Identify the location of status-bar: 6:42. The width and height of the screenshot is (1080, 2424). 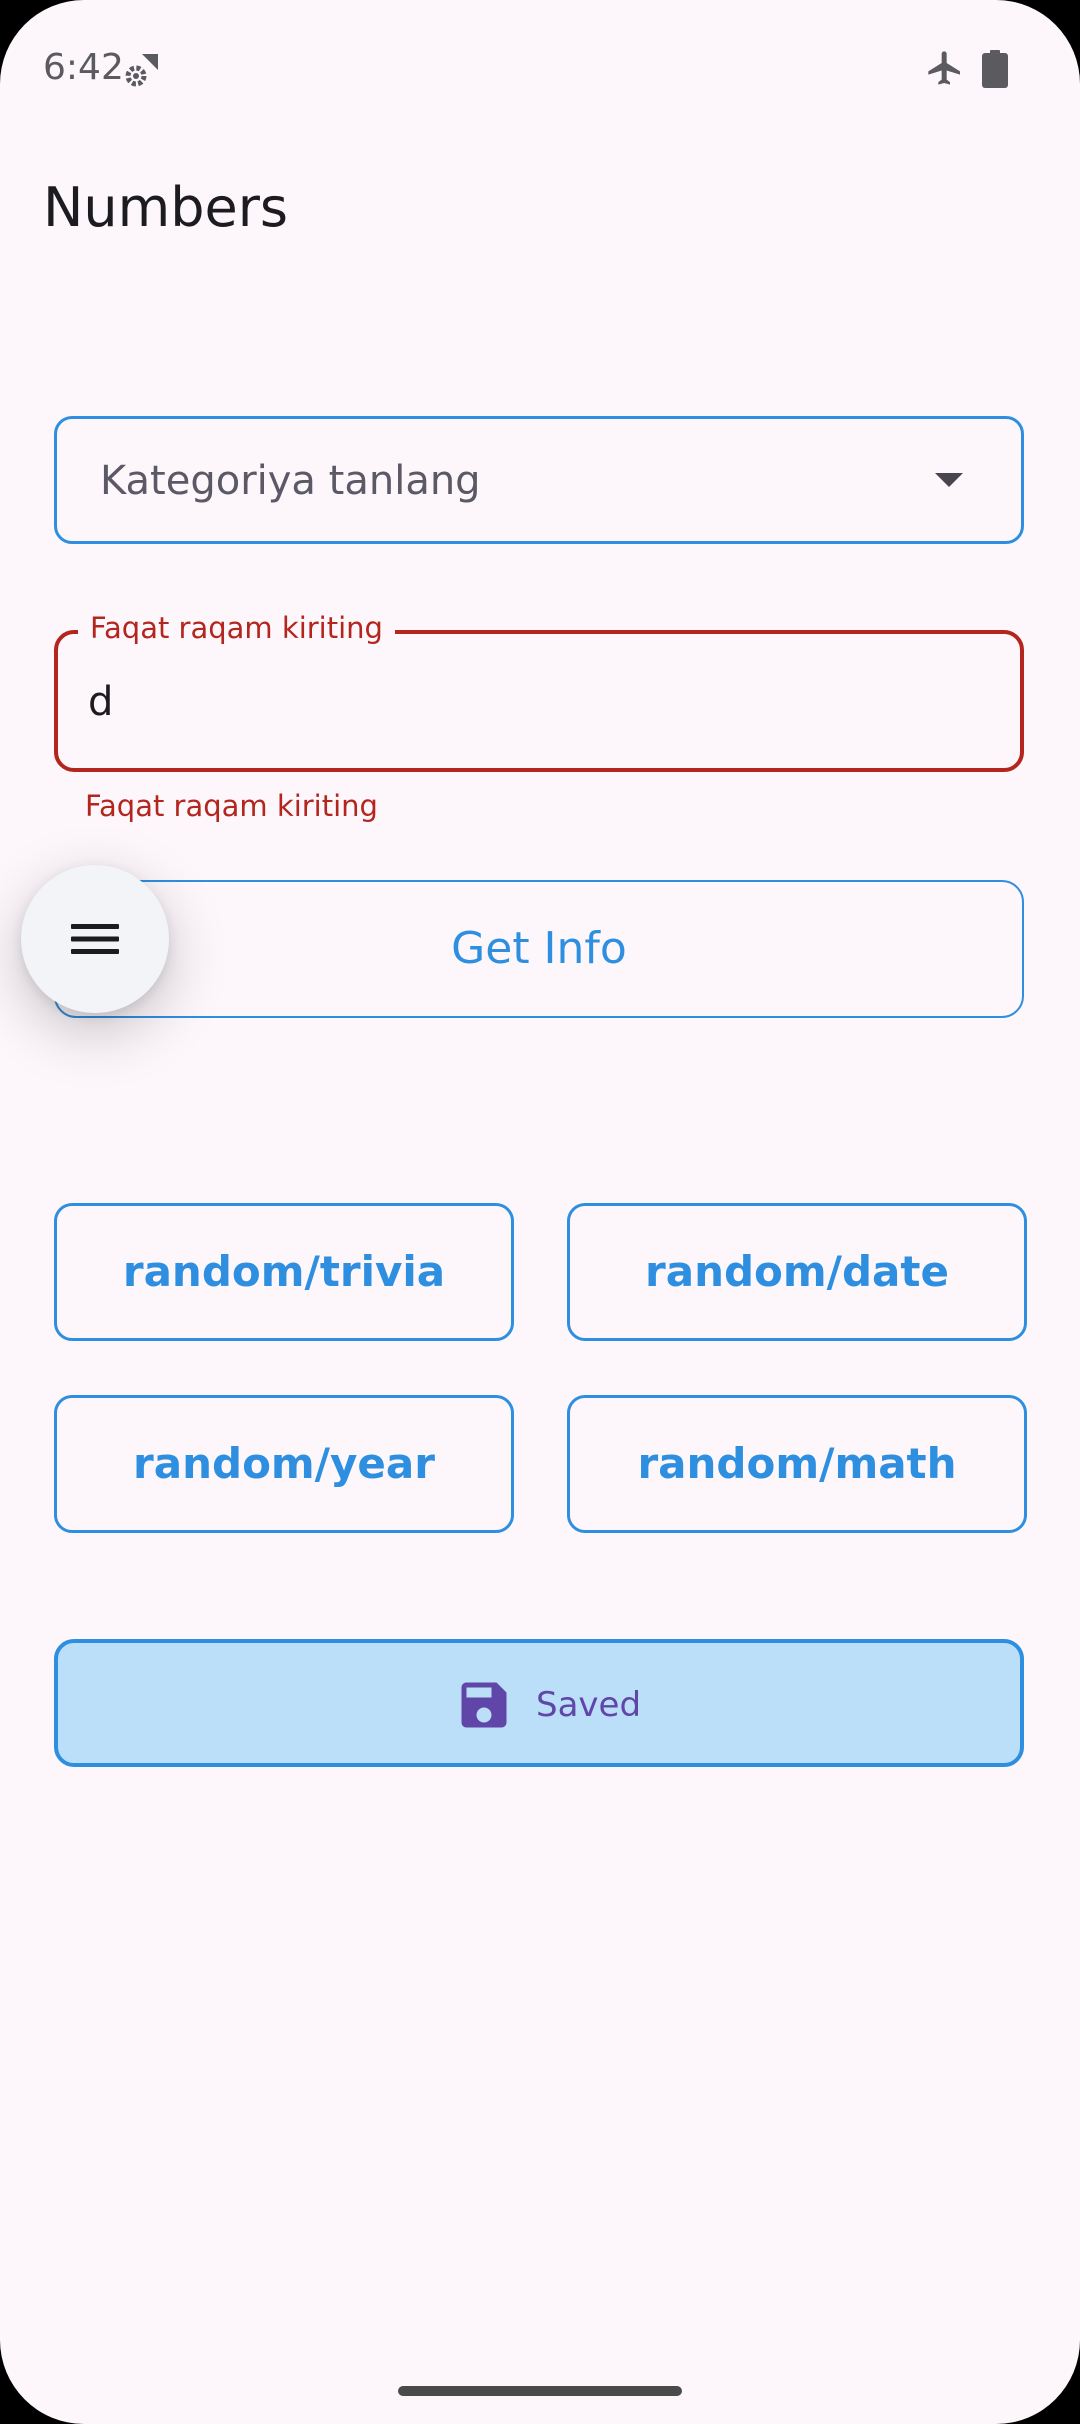
(540, 68).